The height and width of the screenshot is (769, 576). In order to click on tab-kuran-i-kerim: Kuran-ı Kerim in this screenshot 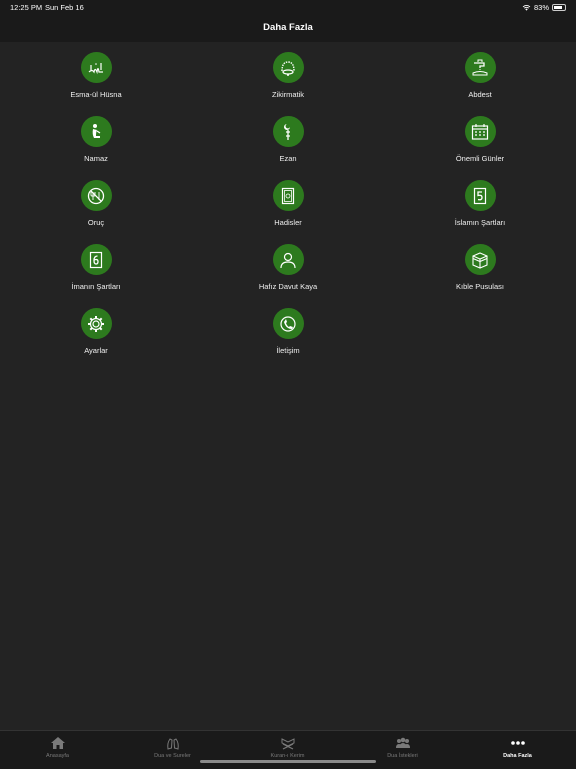, I will do `click(287, 750)`.